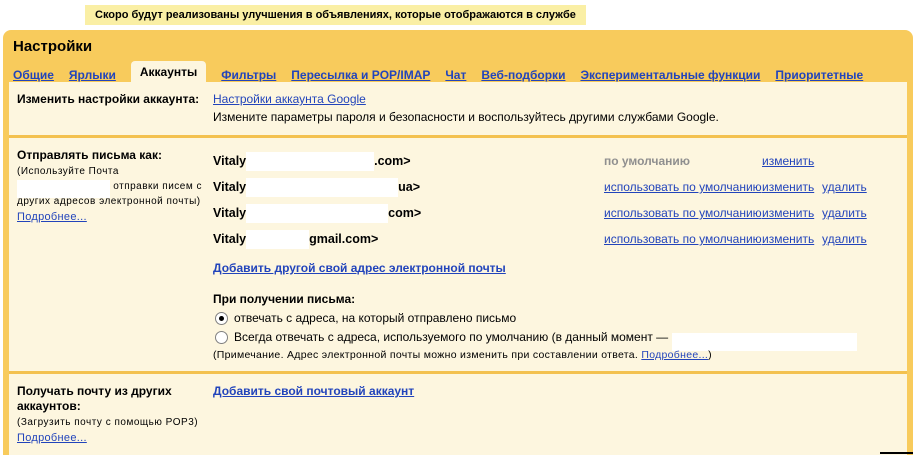  Describe the element at coordinates (92, 75) in the screenshot. I see `tab-labels: Ярлыки` at that location.